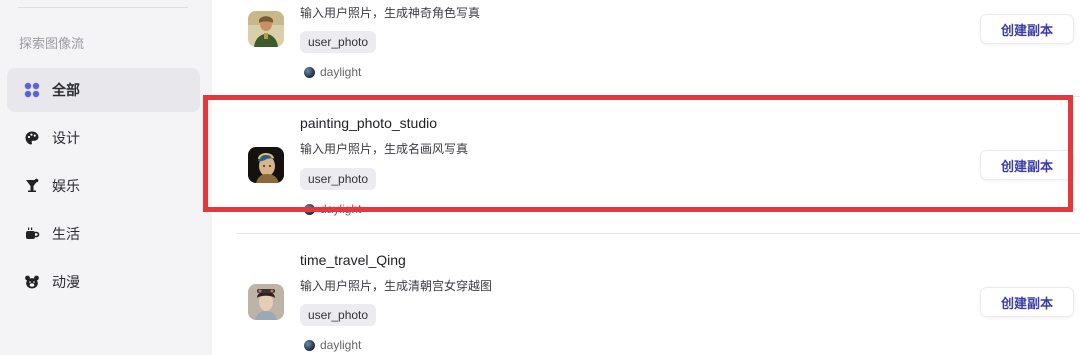 The height and width of the screenshot is (355, 1080). I want to click on sidebar-item-all: 全部, so click(103, 90).